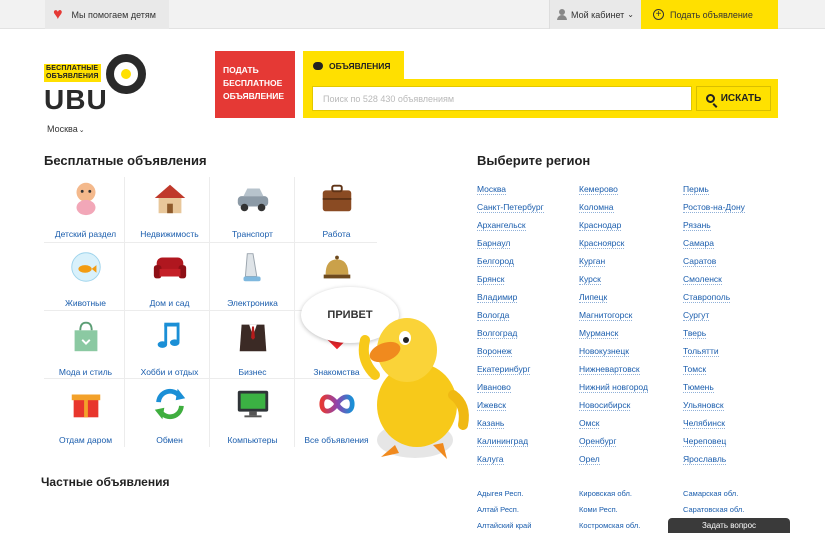  Describe the element at coordinates (714, 317) in the screenshot. I see `region-link: Сургут` at that location.